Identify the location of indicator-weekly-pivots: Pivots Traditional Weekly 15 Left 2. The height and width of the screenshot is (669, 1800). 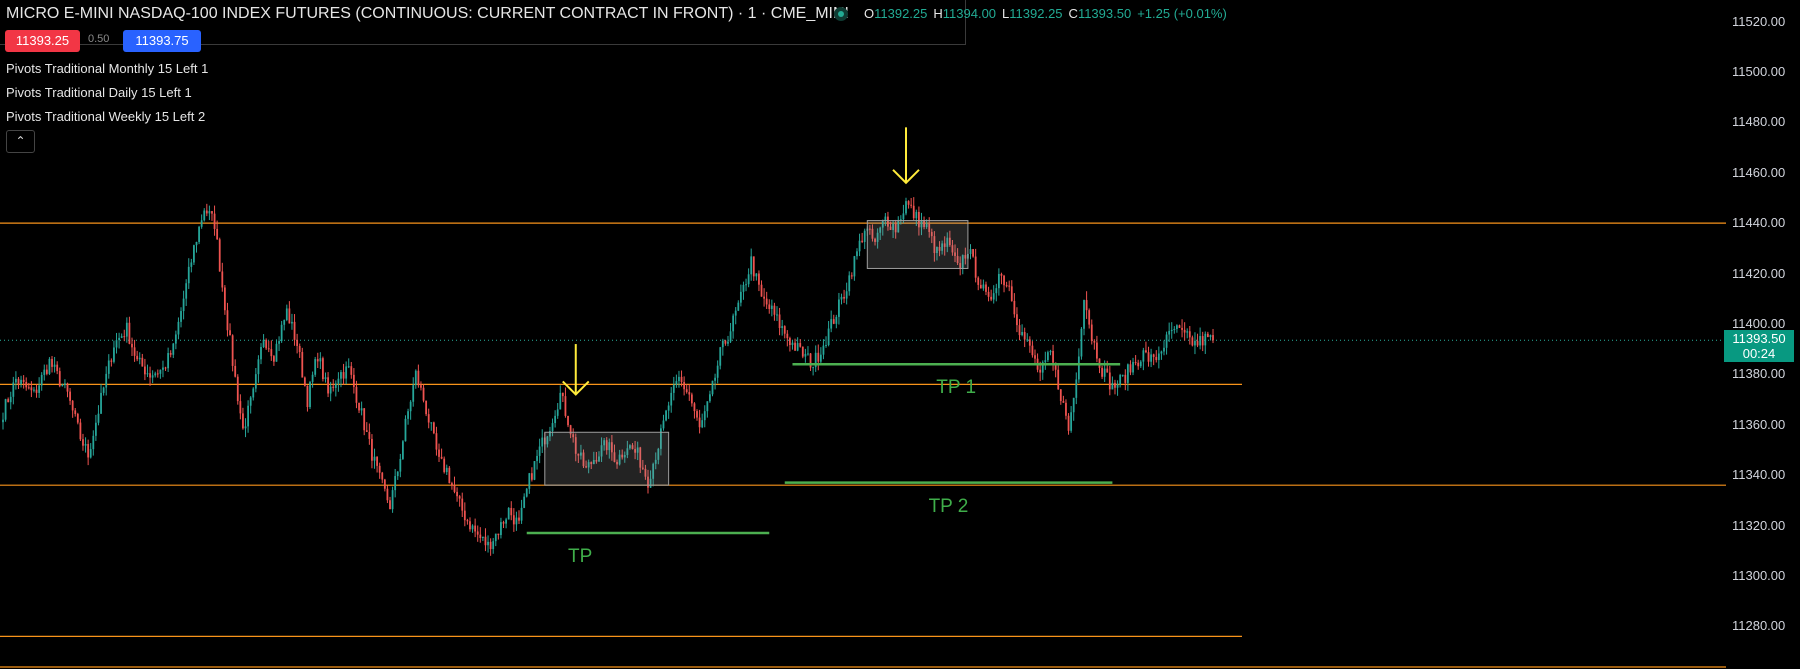
(105, 116).